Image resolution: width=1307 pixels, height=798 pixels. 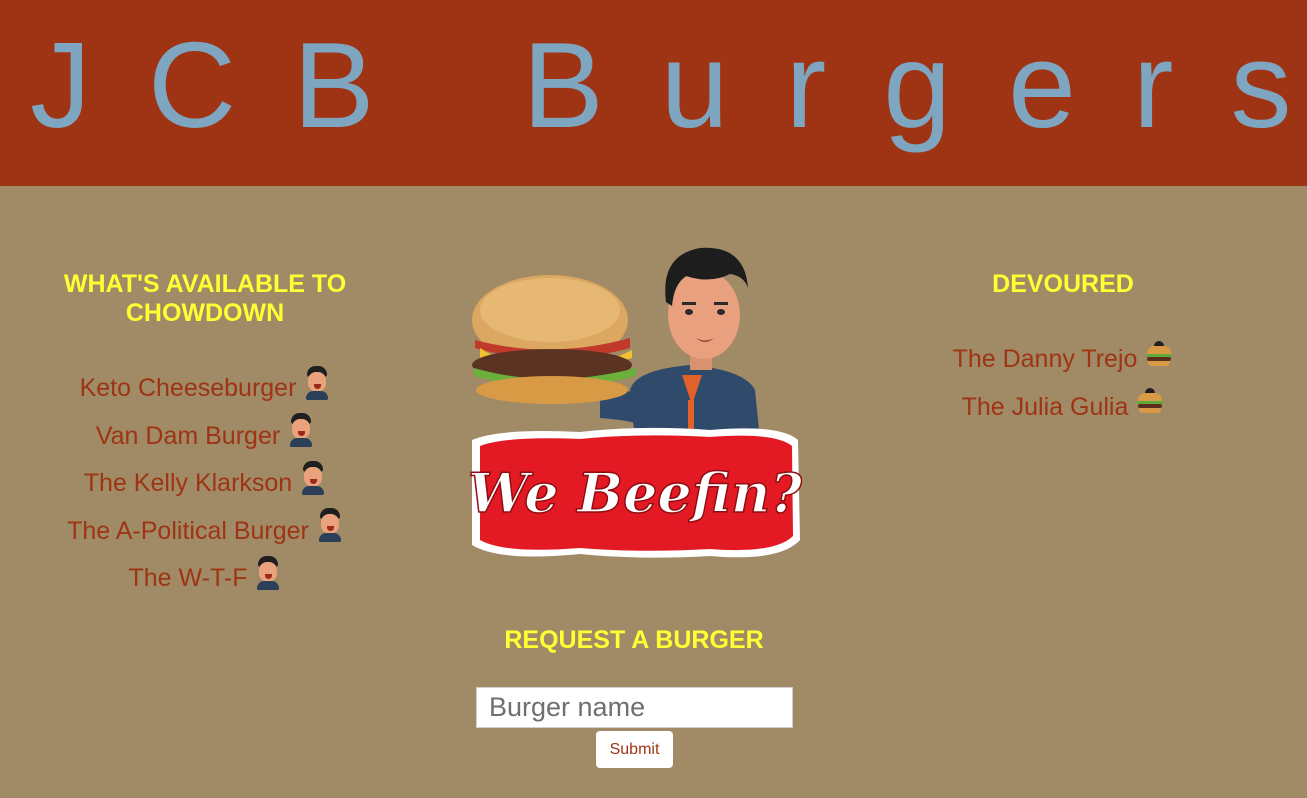 What do you see at coordinates (188, 388) in the screenshot?
I see `burger-name: Keto Cheeseburger` at bounding box center [188, 388].